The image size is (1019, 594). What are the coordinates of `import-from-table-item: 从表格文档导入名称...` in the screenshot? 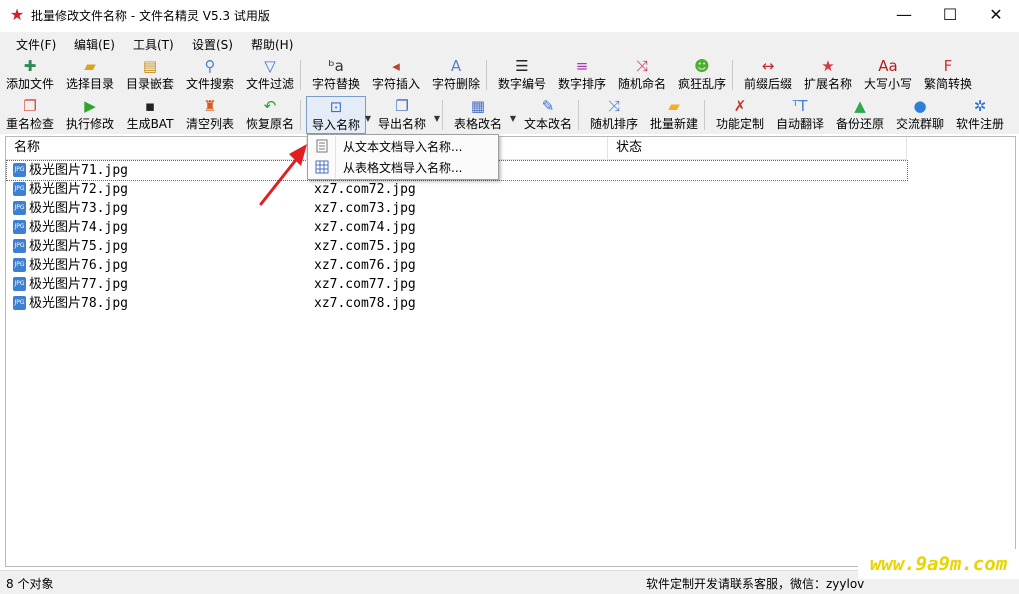 It's located at (403, 167).